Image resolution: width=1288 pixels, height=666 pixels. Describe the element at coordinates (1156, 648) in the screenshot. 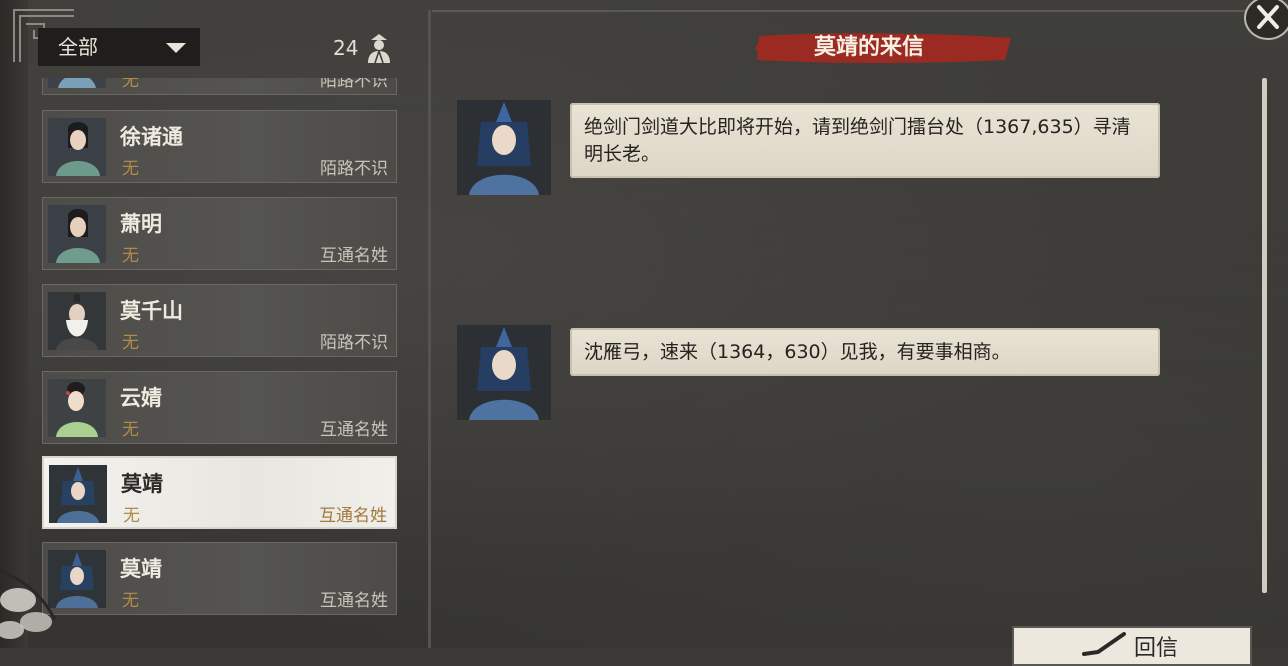

I see `reply-label: 回信` at that location.